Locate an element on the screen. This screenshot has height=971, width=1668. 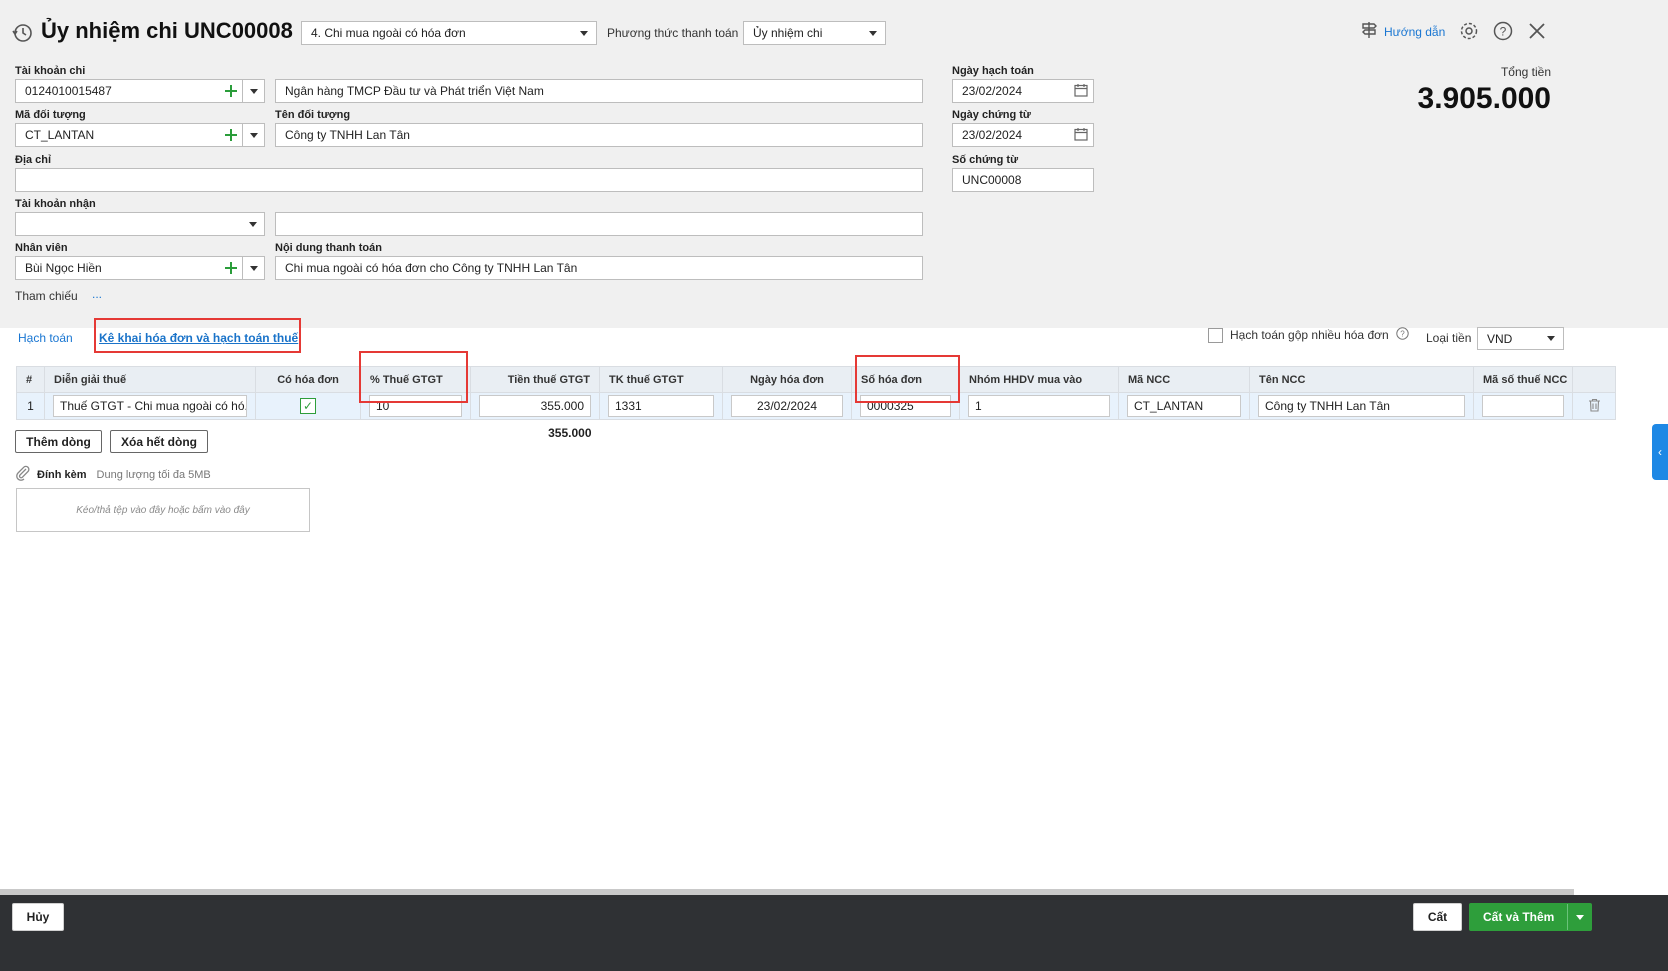
address-field is located at coordinates (469, 180).